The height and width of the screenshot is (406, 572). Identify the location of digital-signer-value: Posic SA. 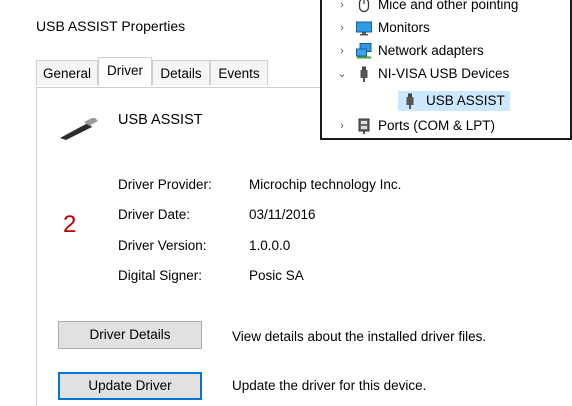
(276, 275).